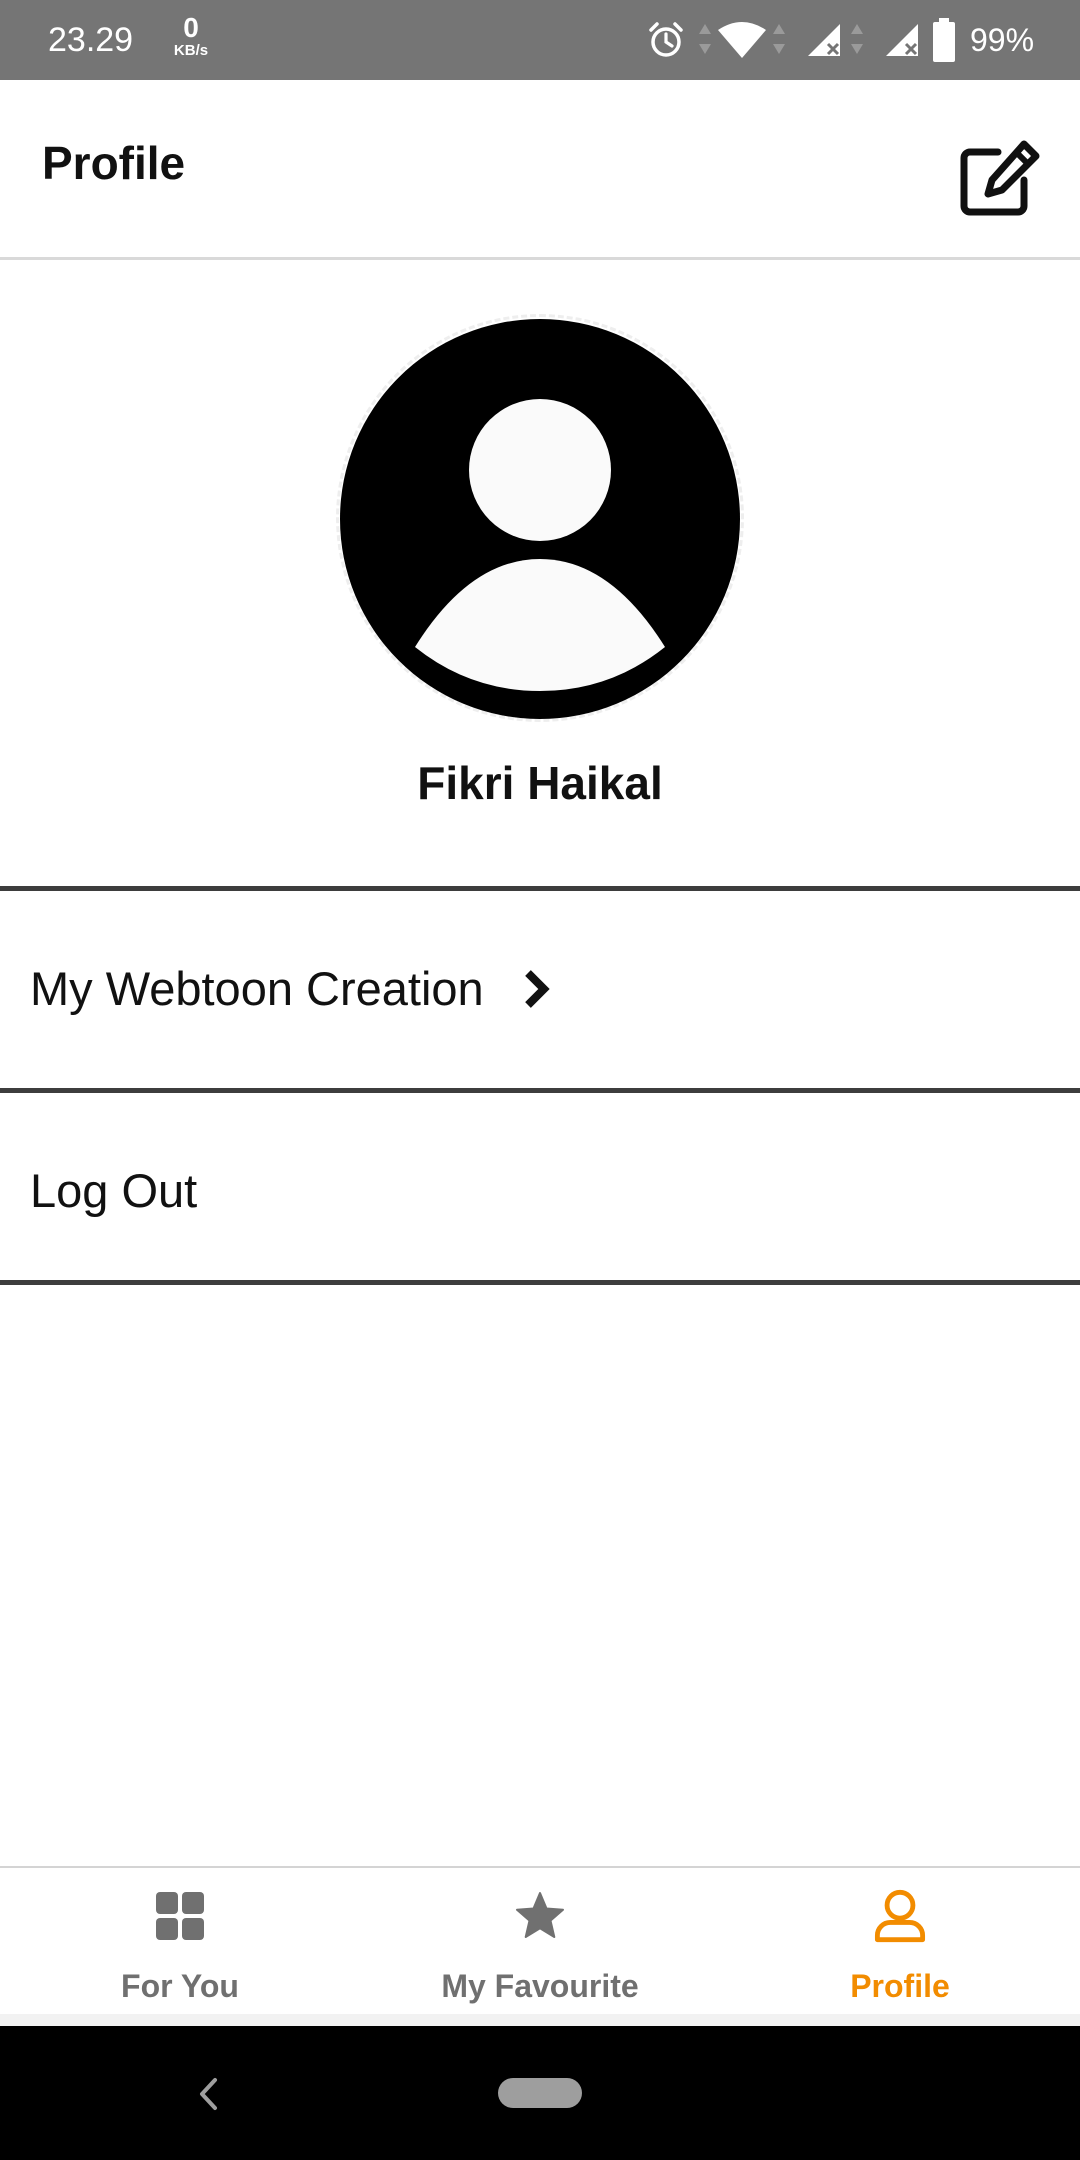  What do you see at coordinates (180, 1941) in the screenshot?
I see `nav-tab-for-you: For You` at bounding box center [180, 1941].